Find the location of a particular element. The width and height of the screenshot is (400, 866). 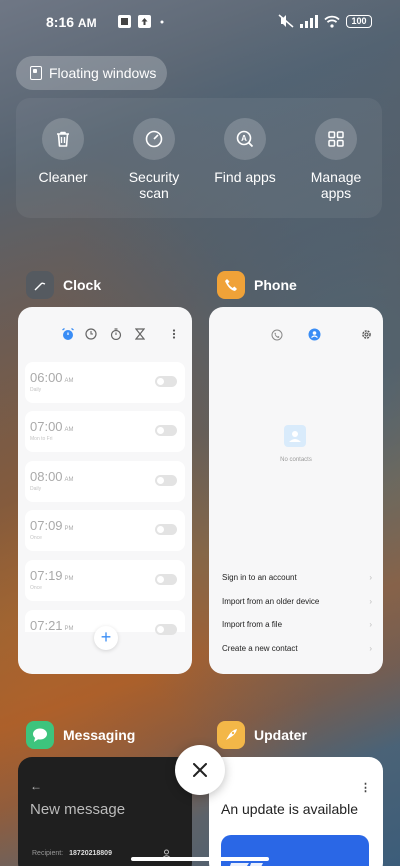

recipient-row: Recipient: 18720218809 is located at coordinates (72, 853).